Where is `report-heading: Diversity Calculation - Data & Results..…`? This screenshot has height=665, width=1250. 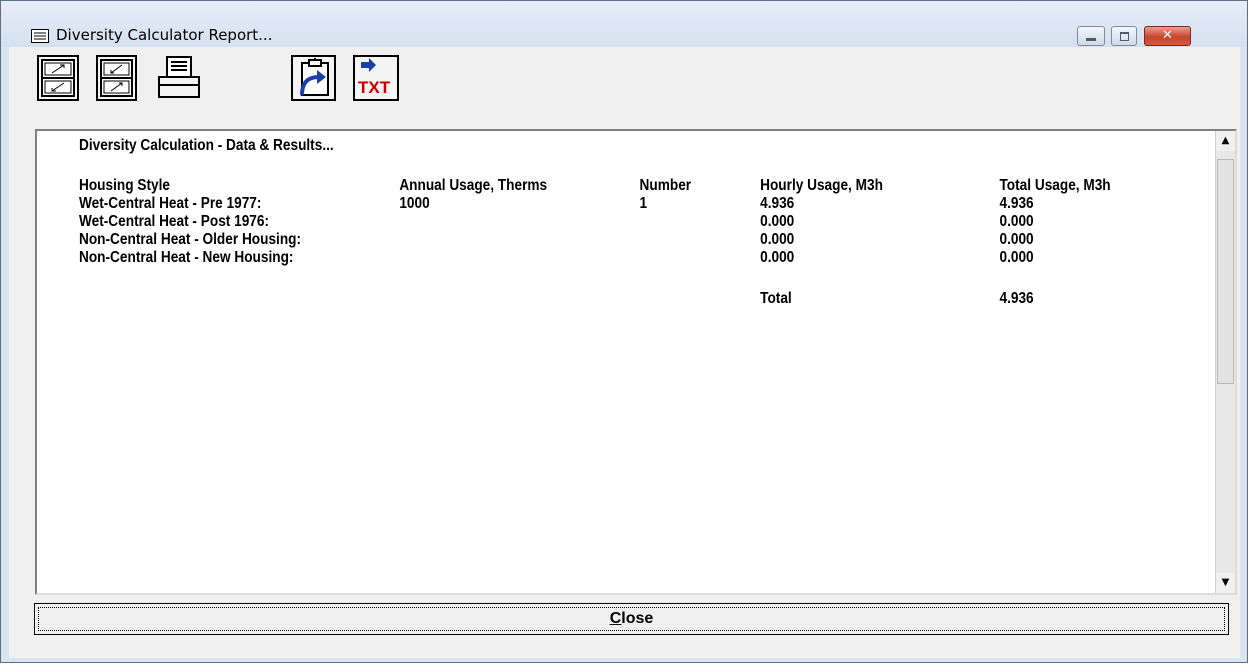 report-heading: Diversity Calculation - Data & Results..… is located at coordinates (206, 145).